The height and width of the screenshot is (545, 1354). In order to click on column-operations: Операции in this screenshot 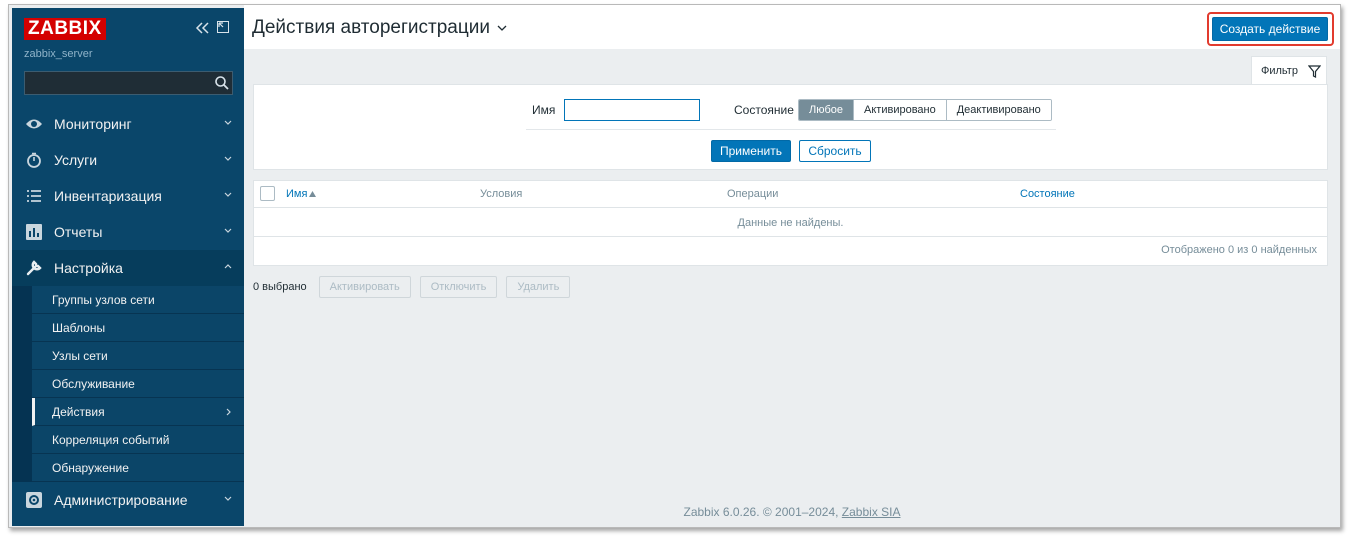, I will do `click(753, 194)`.